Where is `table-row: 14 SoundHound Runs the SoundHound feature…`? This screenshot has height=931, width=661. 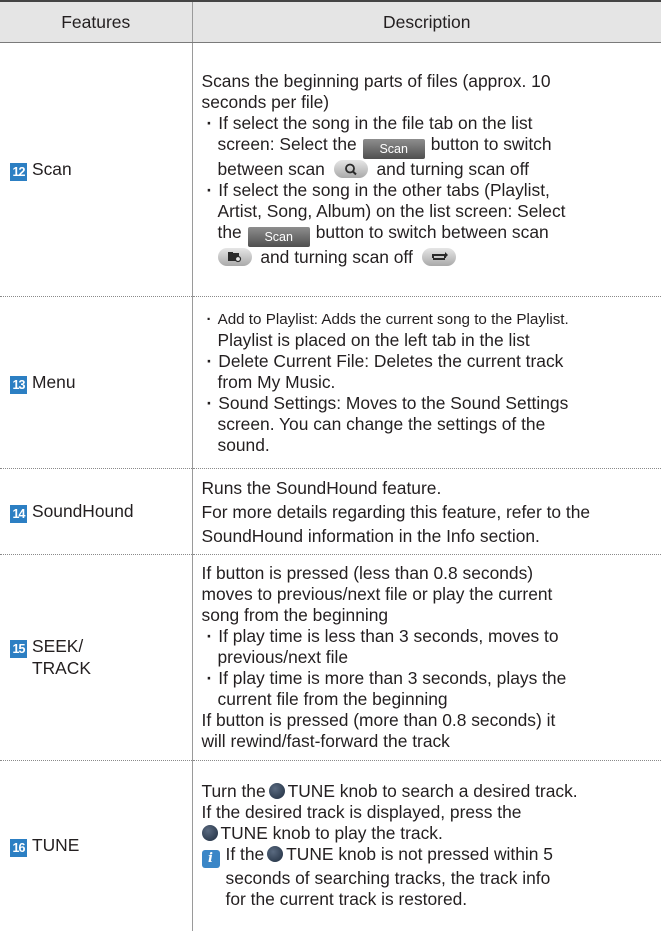
table-row: 14 SoundHound Runs the SoundHound feature… is located at coordinates (330, 511).